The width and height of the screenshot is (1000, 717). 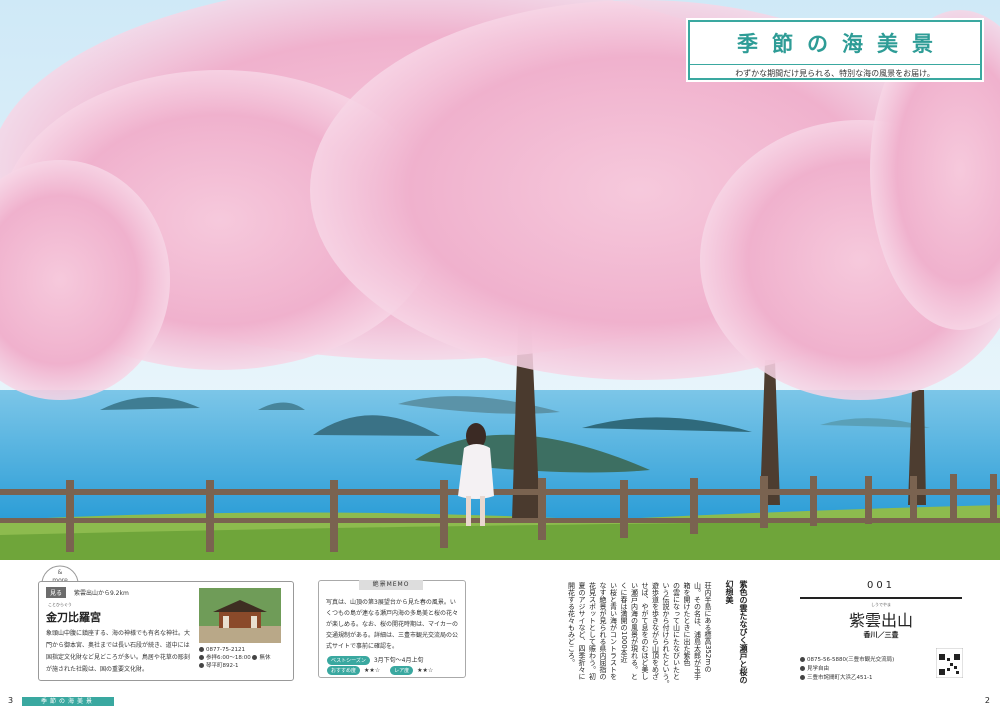 I want to click on article-column: 山。その名は、浦島太郎が玉手, so click(x=697, y=631).